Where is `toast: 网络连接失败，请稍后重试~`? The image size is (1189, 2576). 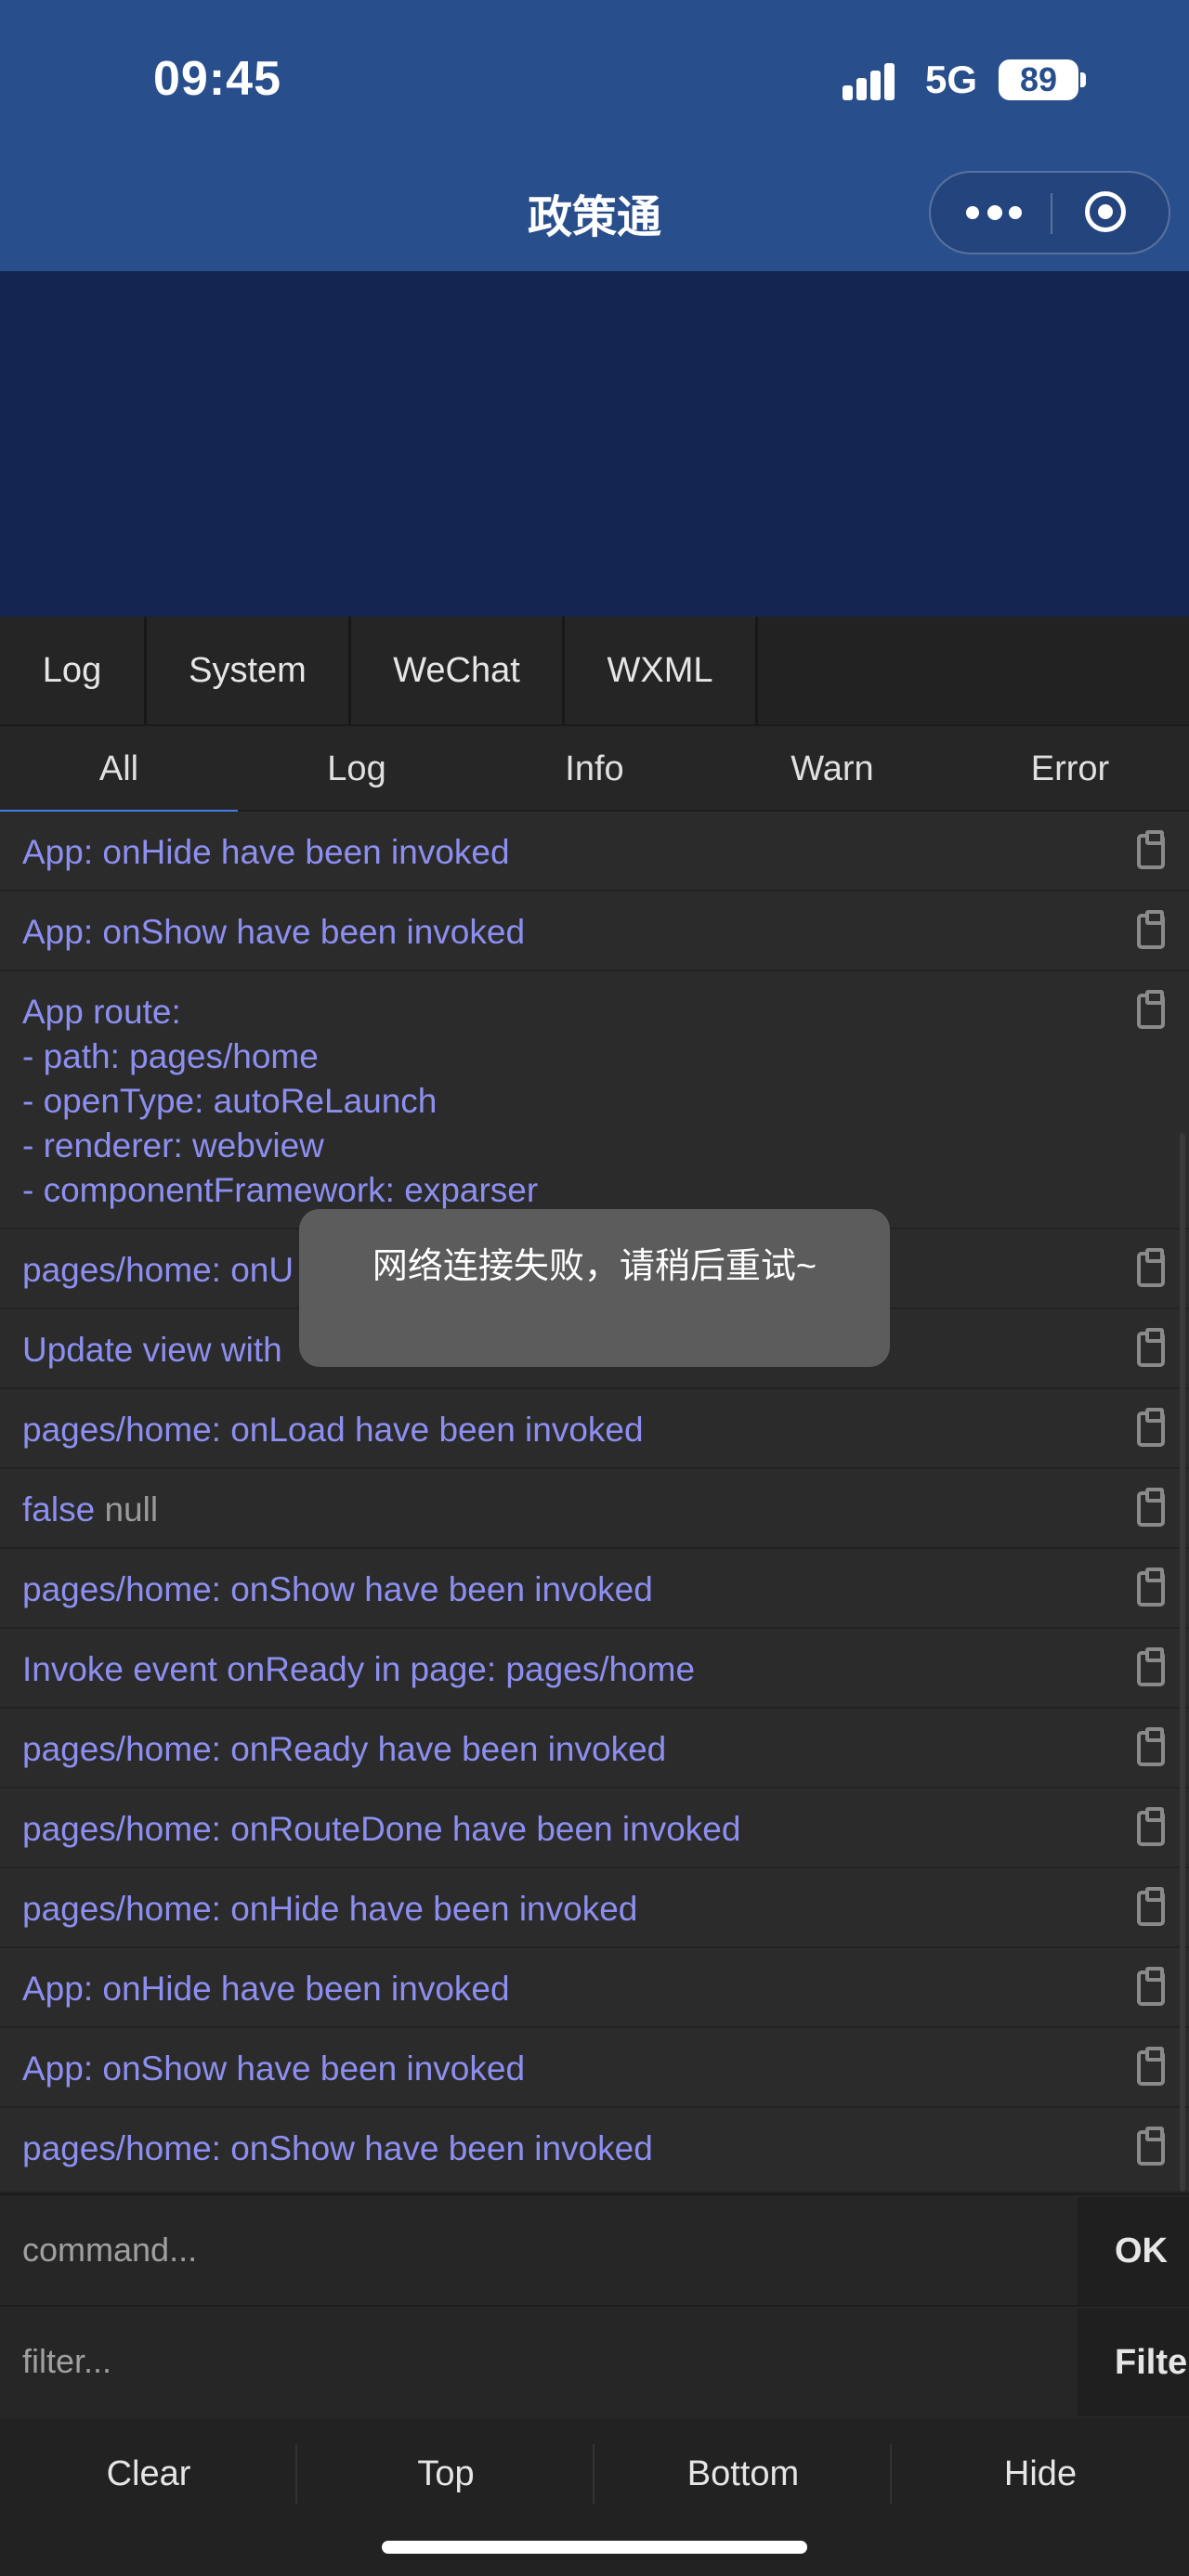
toast: 网络连接失败，请稍后重试~ is located at coordinates (594, 1288).